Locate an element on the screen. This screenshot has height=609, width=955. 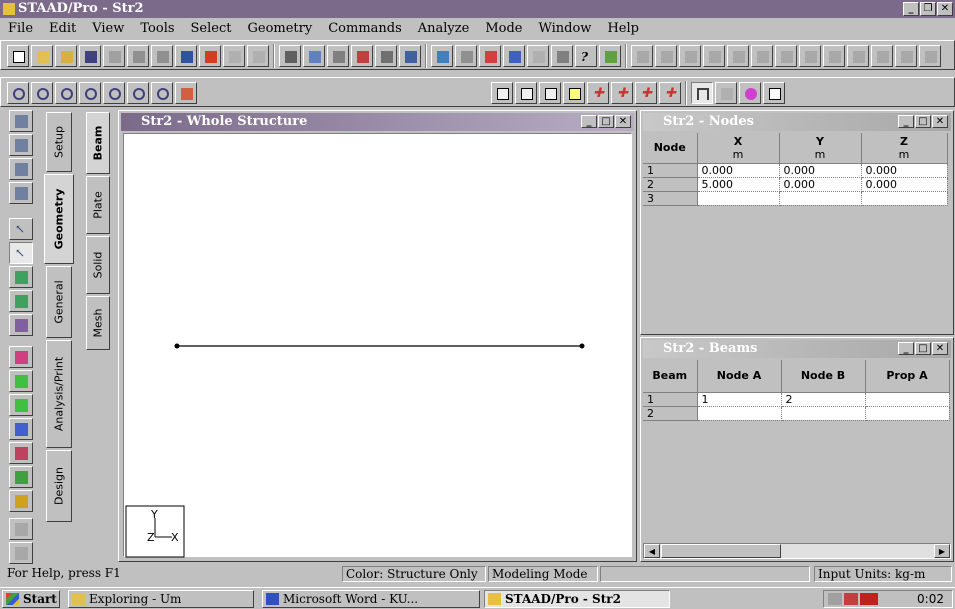
beam-dimension-button is located at coordinates (514, 56).